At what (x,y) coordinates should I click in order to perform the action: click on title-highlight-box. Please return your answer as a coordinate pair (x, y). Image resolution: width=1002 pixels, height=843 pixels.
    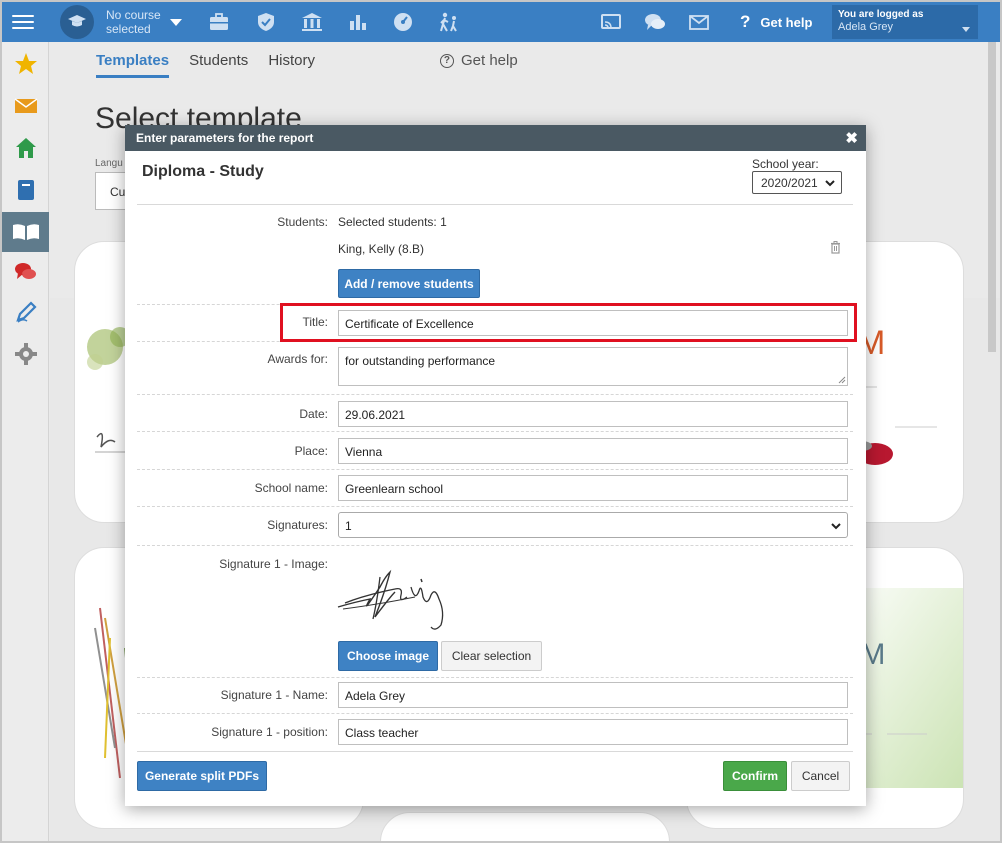
    Looking at the image, I should click on (568, 322).